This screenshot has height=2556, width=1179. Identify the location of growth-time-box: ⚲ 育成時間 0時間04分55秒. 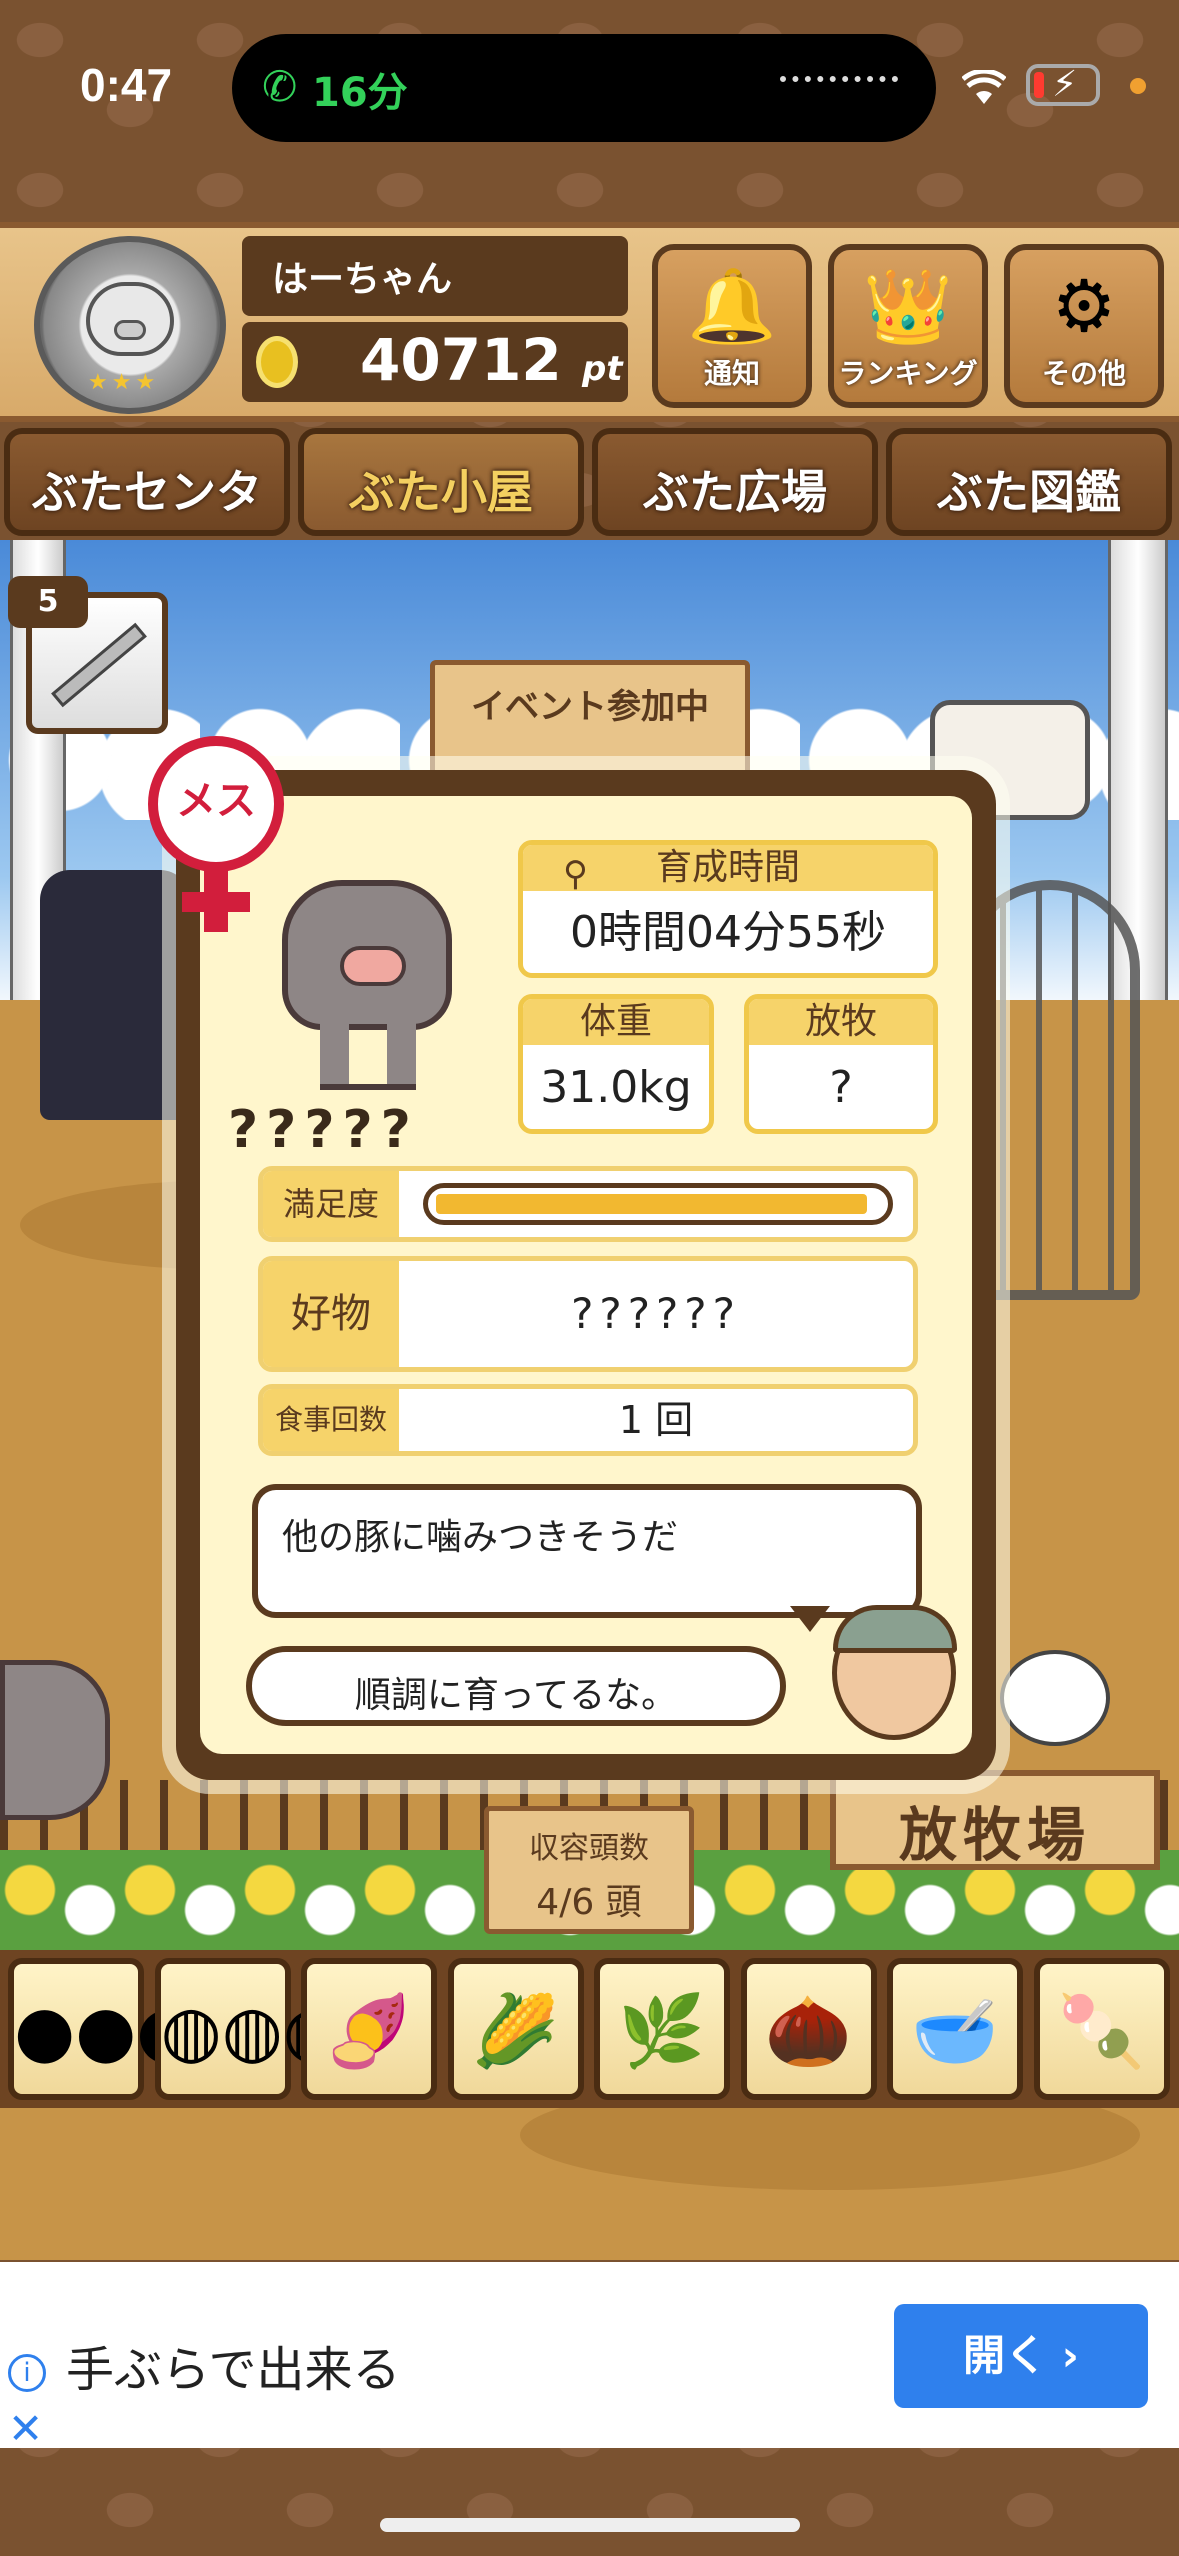
(728, 909).